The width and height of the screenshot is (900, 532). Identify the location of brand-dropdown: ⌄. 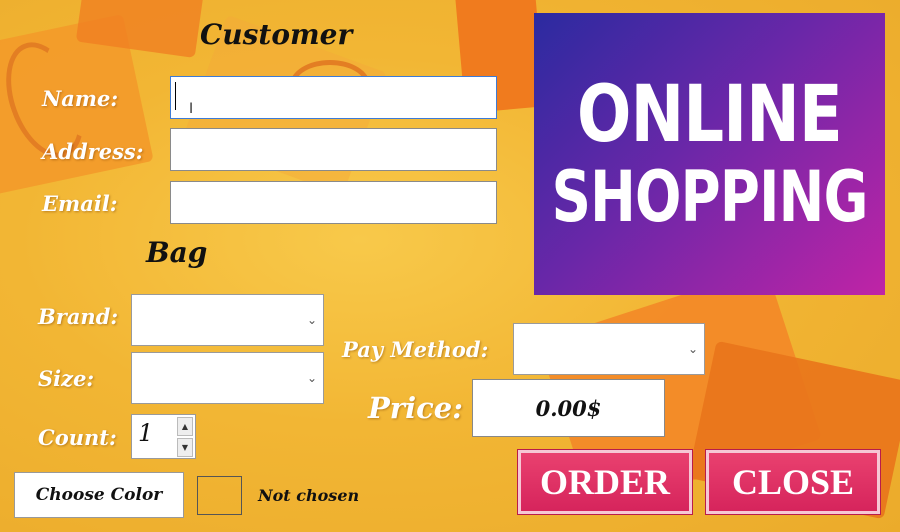
(227, 320).